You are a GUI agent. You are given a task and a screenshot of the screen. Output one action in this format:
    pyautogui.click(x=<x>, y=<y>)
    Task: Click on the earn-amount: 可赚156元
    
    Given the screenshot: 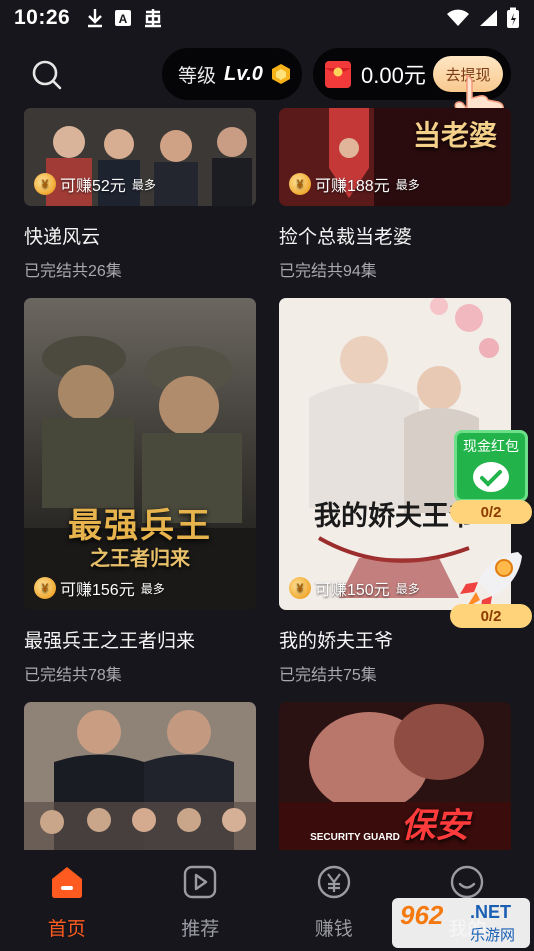 What is the action you would take?
    pyautogui.click(x=97, y=590)
    